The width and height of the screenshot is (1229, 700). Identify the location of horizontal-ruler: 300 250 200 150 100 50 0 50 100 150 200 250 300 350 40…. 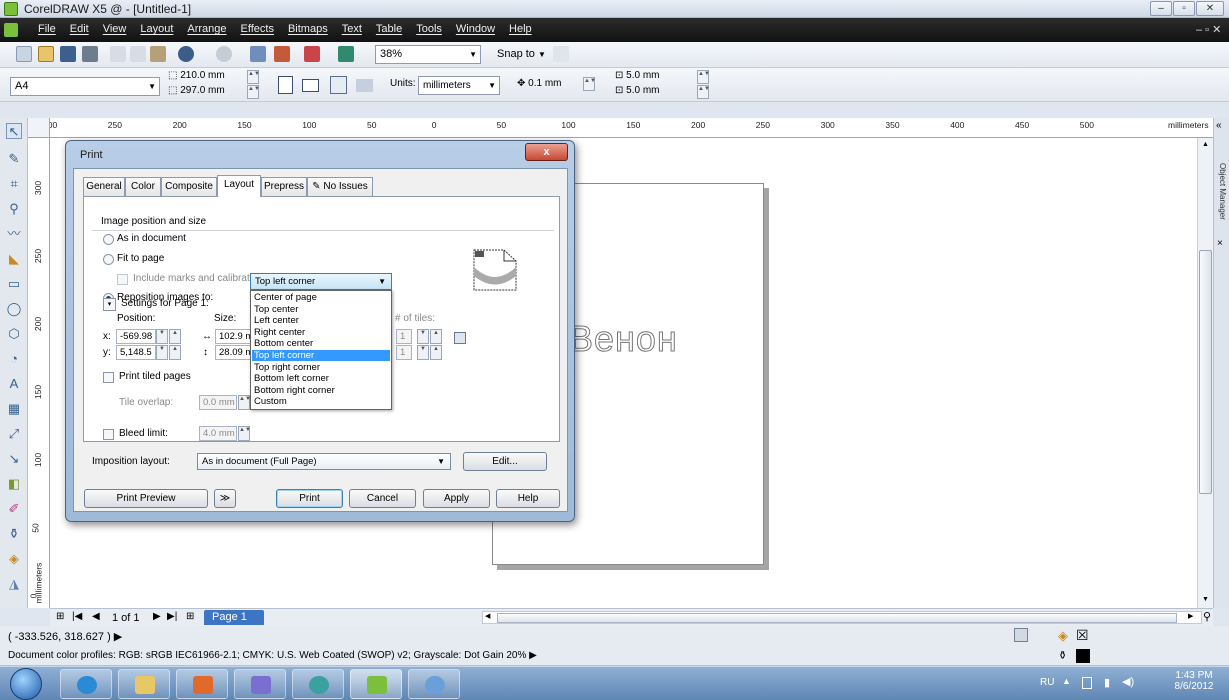
(620, 128).